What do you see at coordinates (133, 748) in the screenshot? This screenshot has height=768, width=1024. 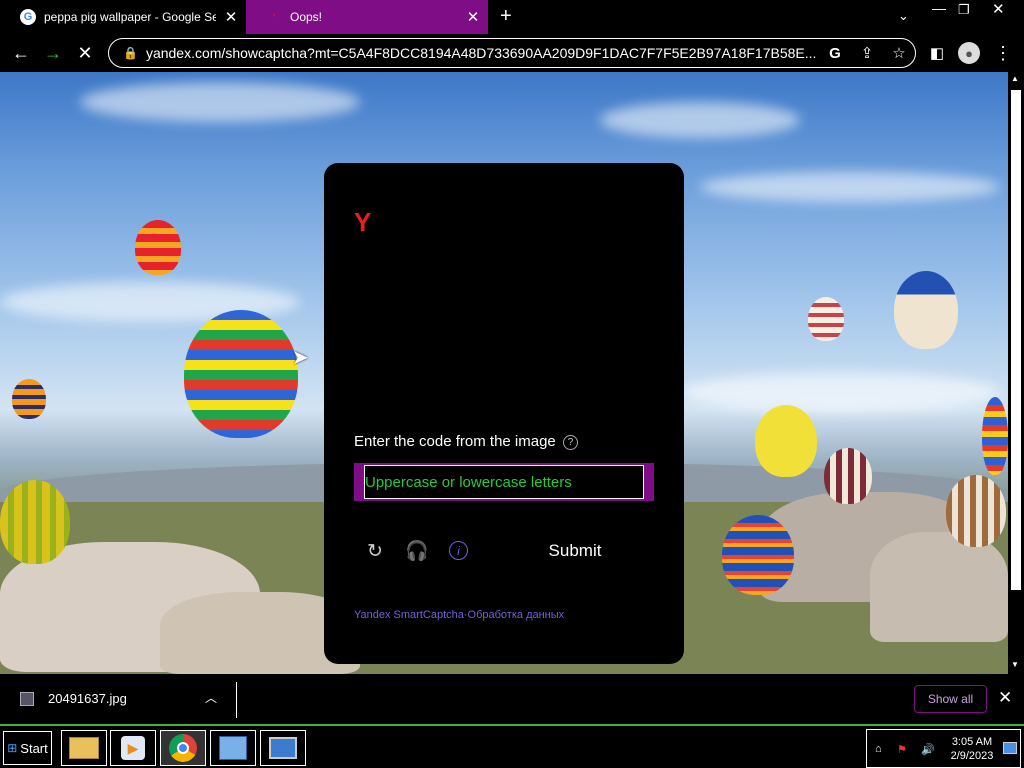 I see `media-player-icon: ▶` at bounding box center [133, 748].